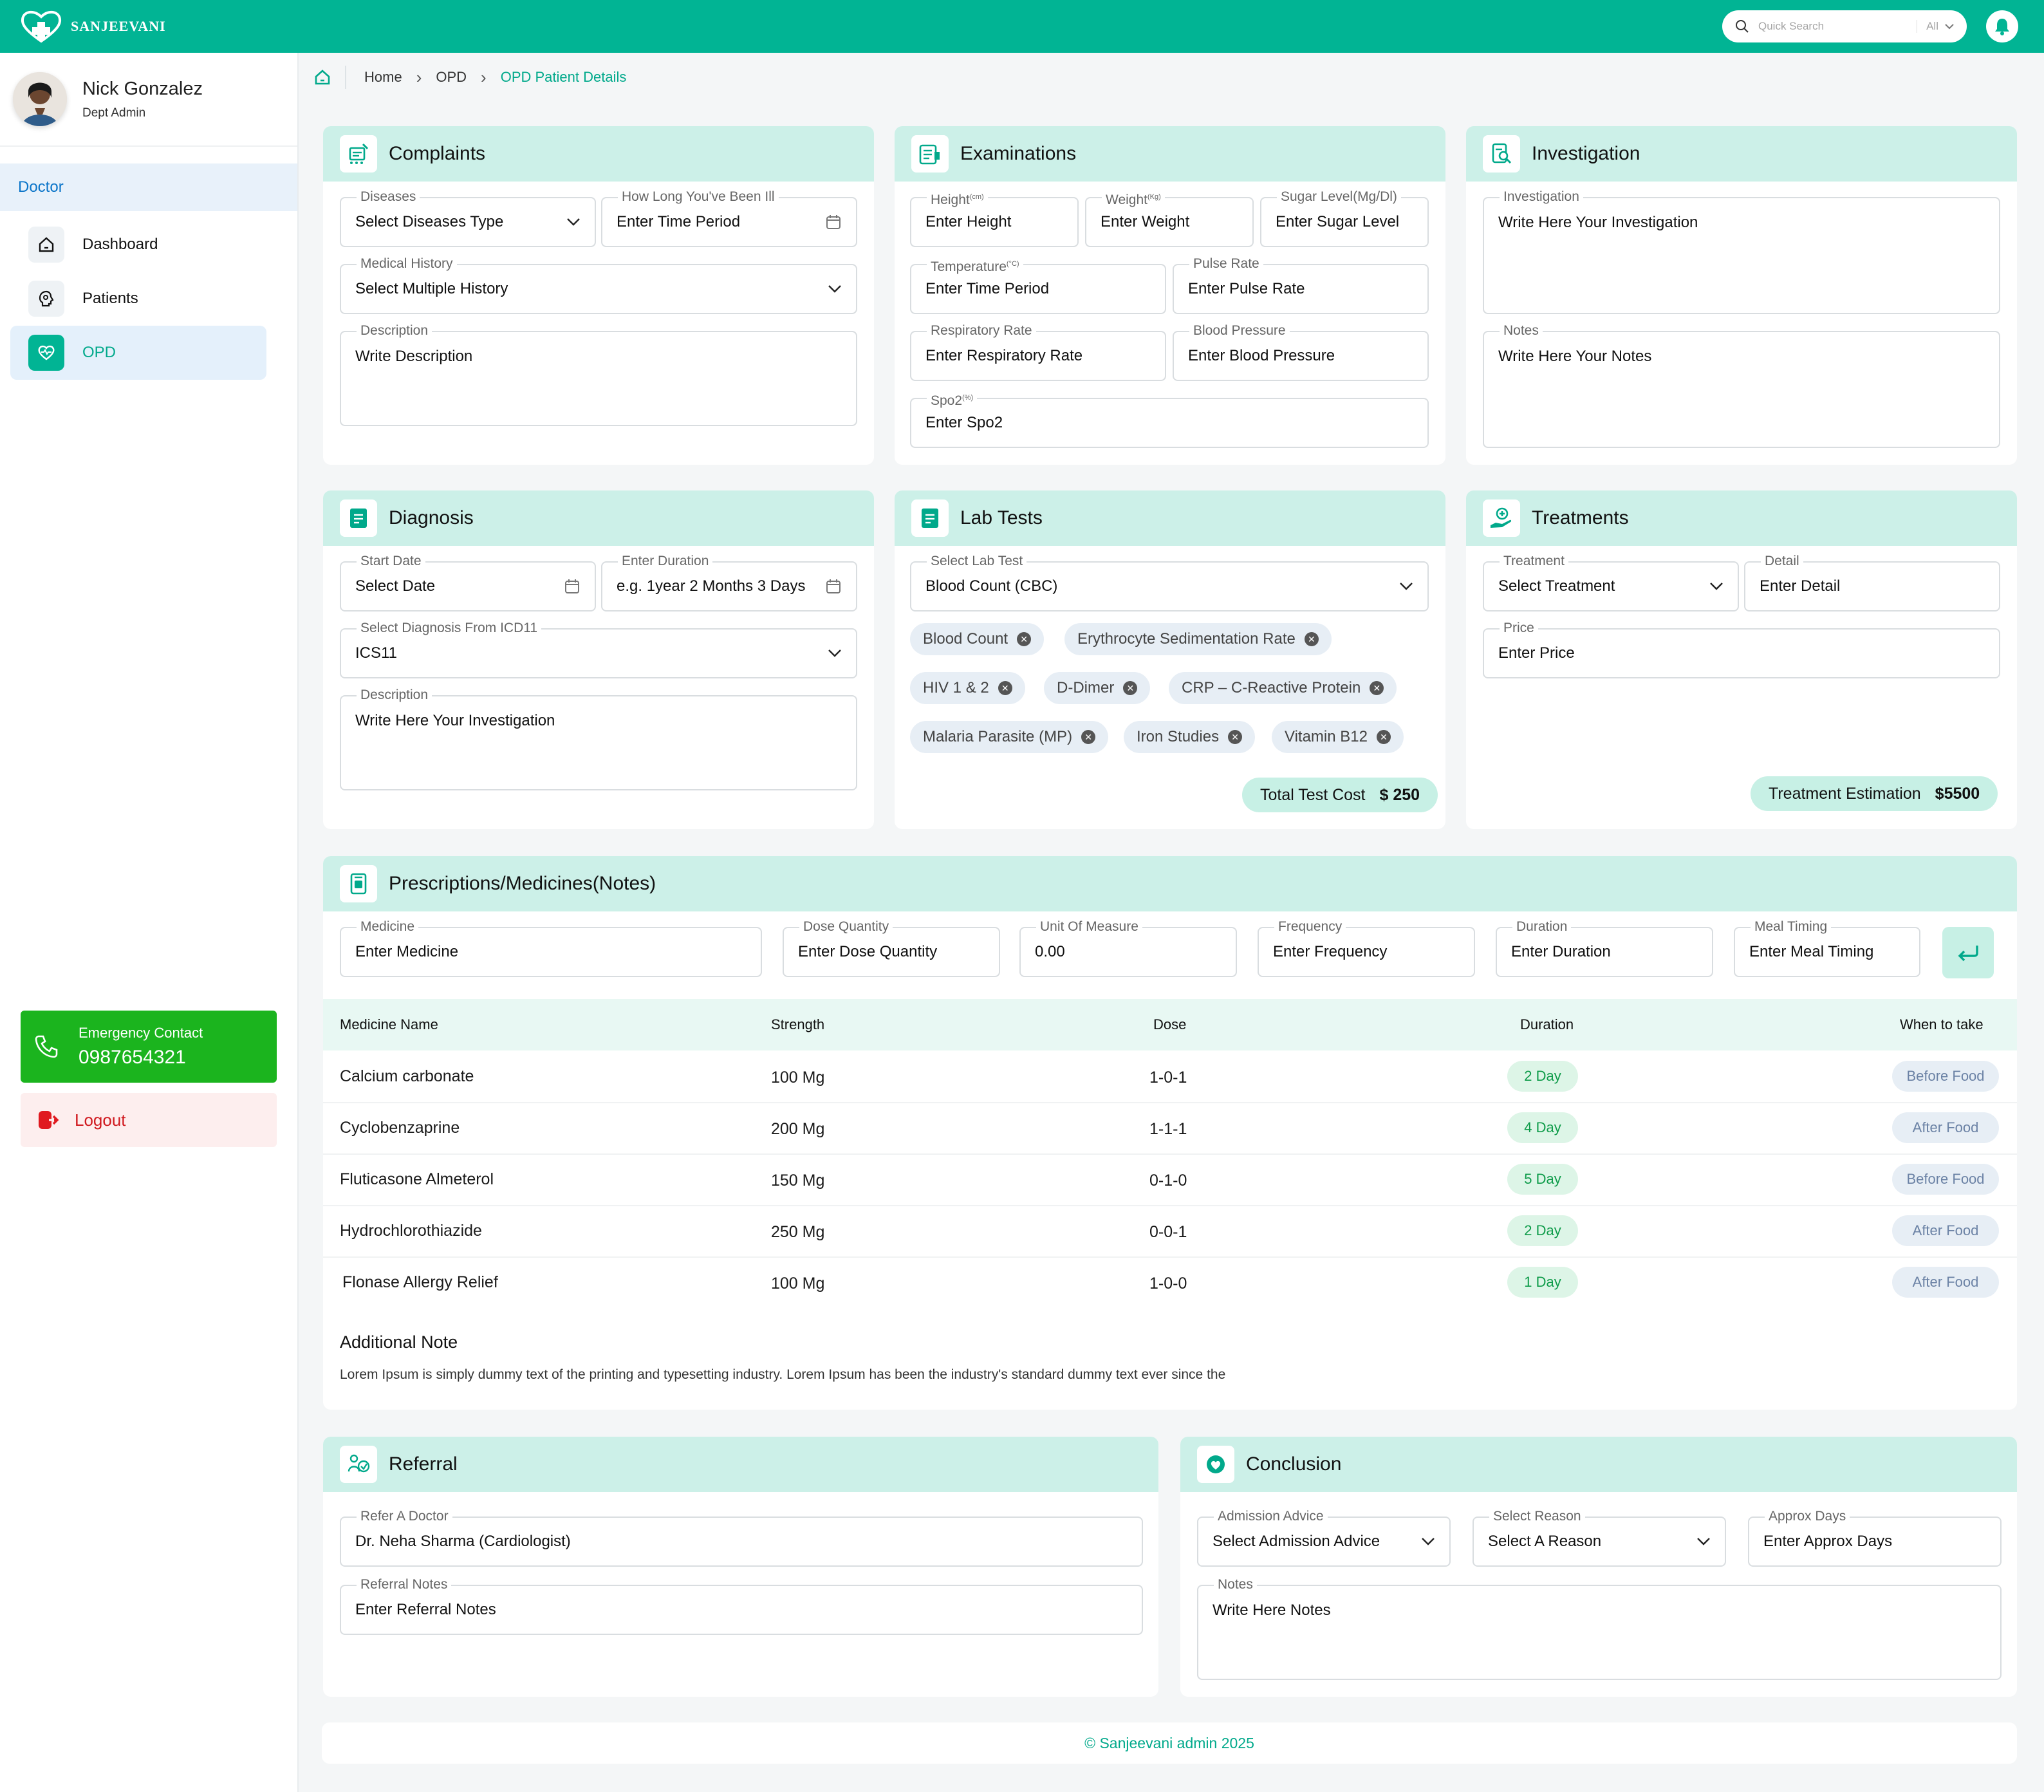  Describe the element at coordinates (1010, 737) in the screenshot. I see `lab-chip: Malaria Parasite (MP) ✕` at that location.